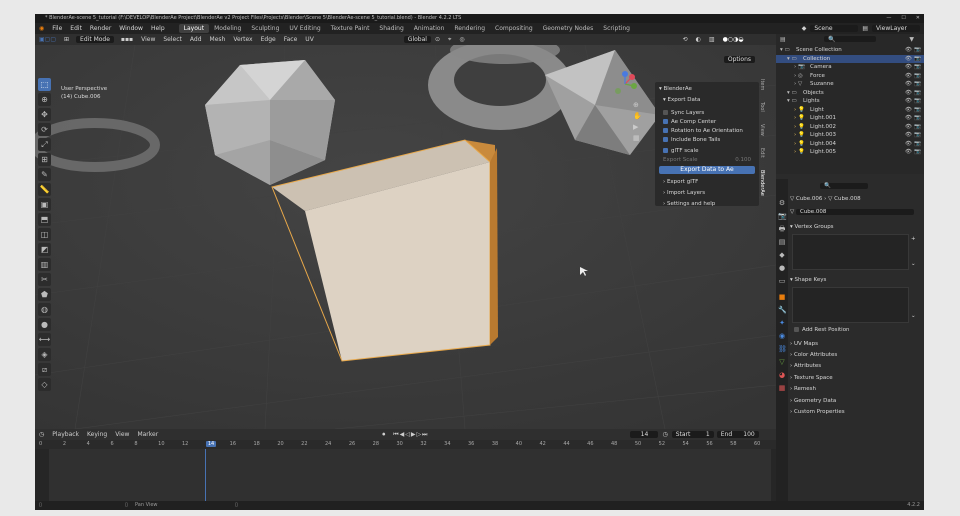  What do you see at coordinates (805, 366) in the screenshot?
I see `attributes-header: › Attributes` at bounding box center [805, 366].